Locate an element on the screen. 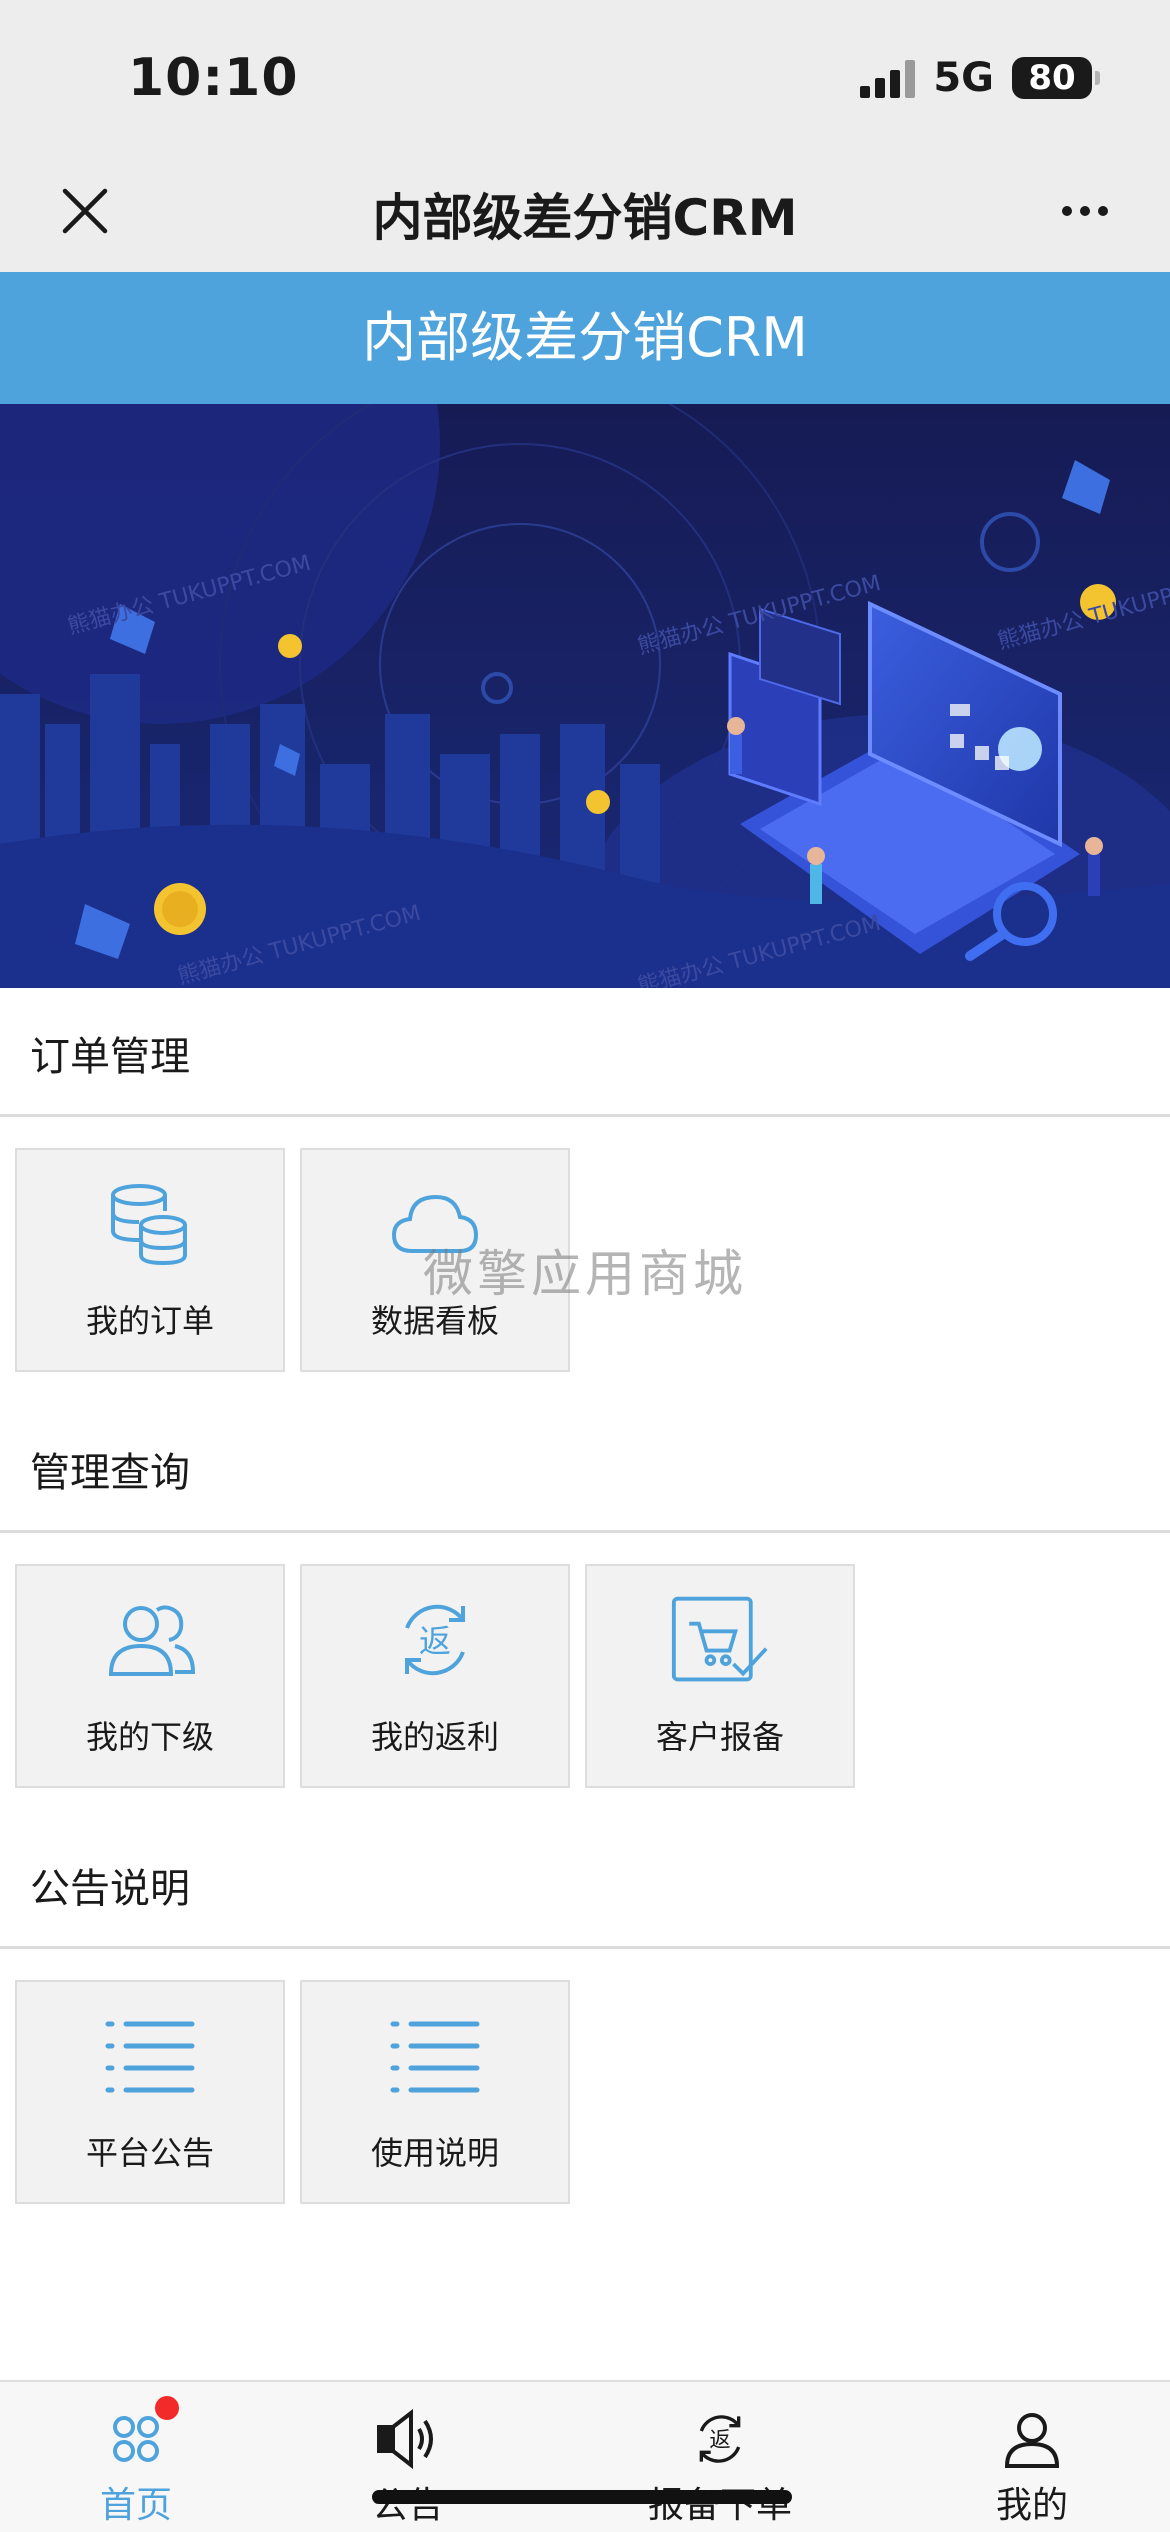  tab-report-order: 返 报备下单 is located at coordinates (720, 2457).